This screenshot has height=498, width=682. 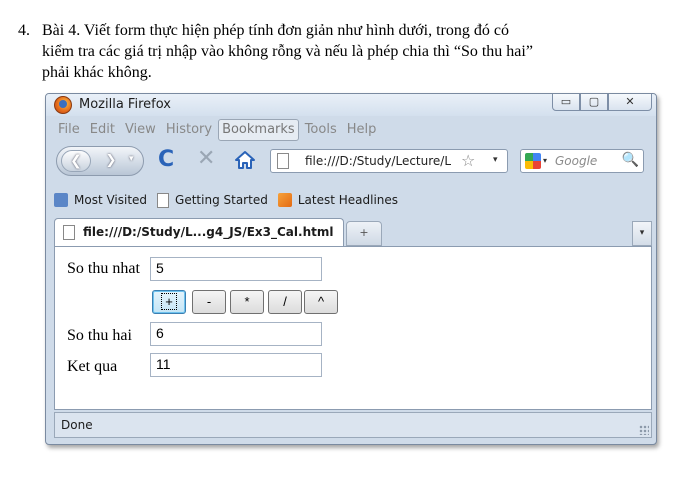 What do you see at coordinates (236, 334) in the screenshot?
I see `second-number-input: 6` at bounding box center [236, 334].